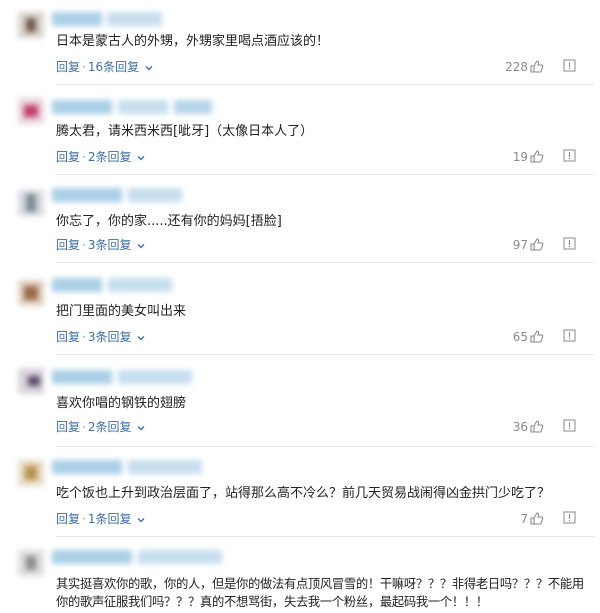 This screenshot has width=600, height=613. Describe the element at coordinates (520, 245) in the screenshot. I see `like-count: 97` at that location.